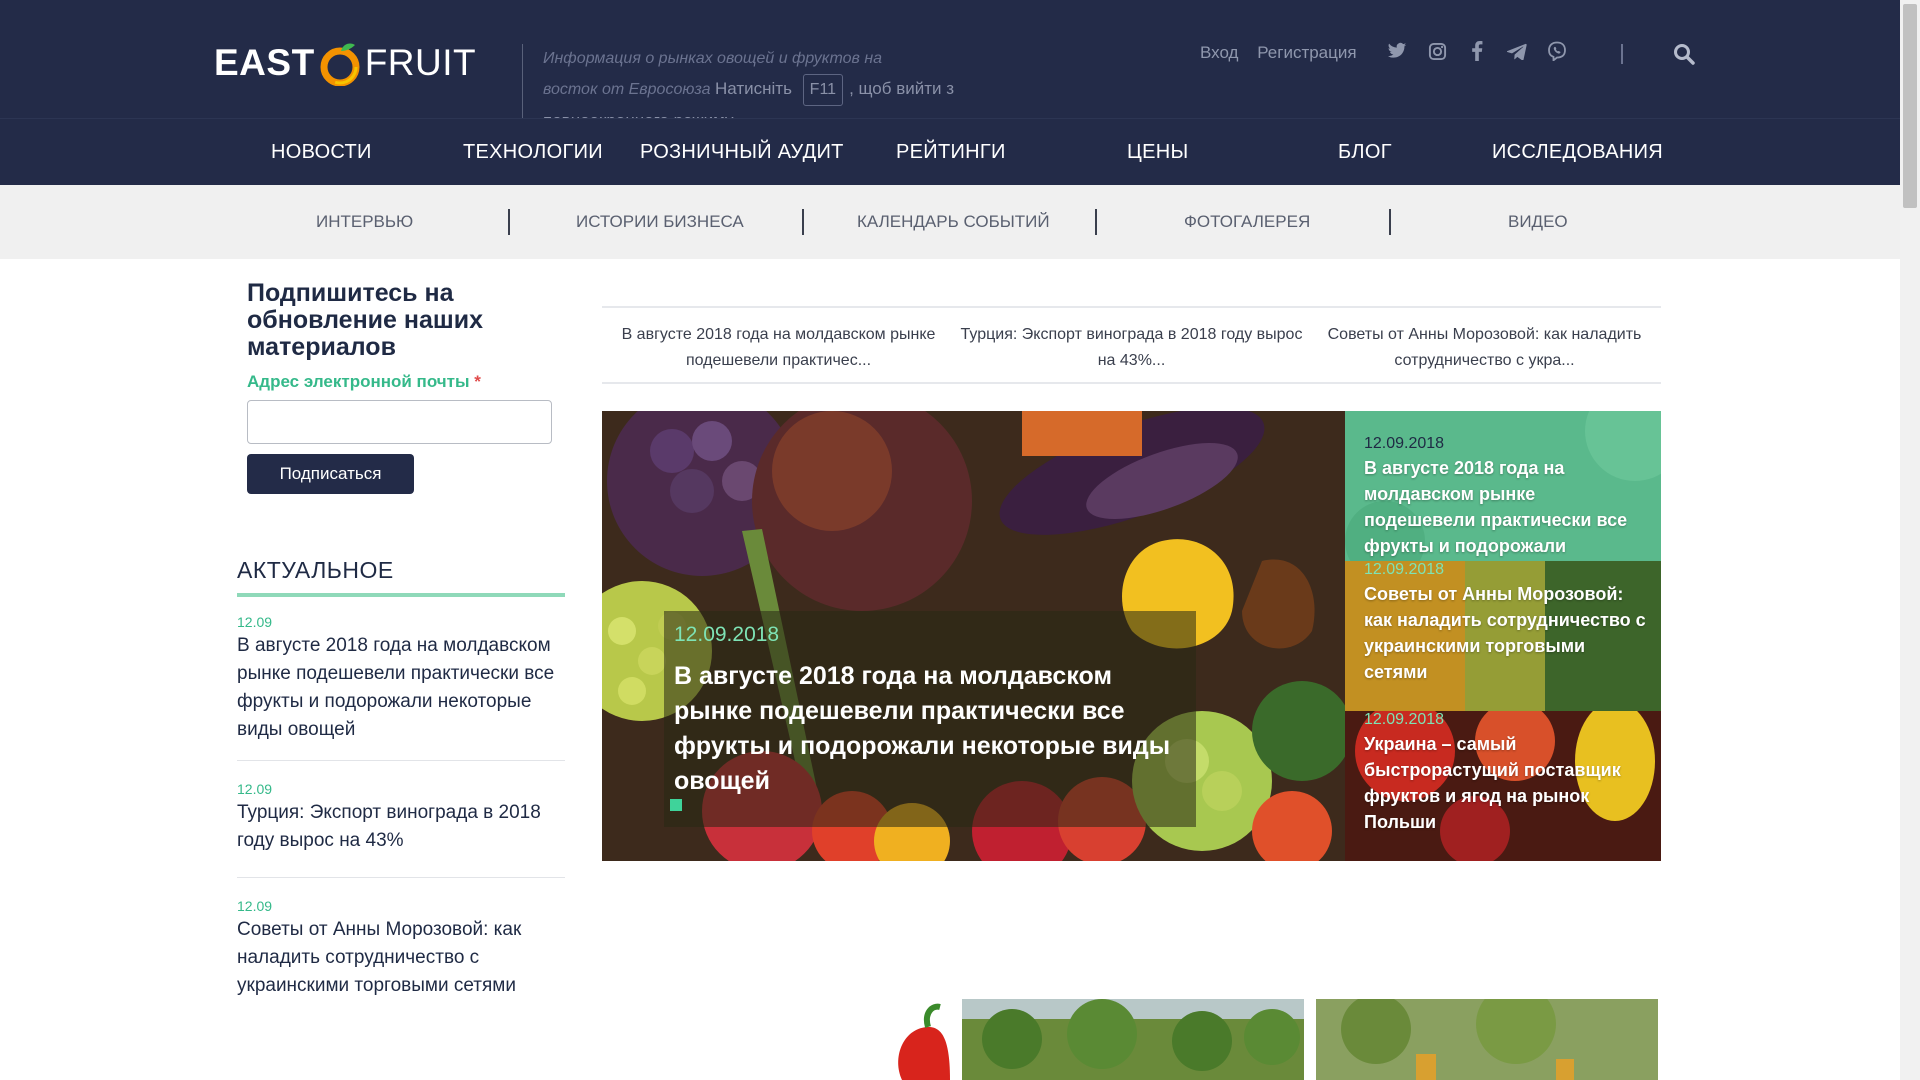  I want to click on site-logo: EAST FRUIT, so click(345, 63).